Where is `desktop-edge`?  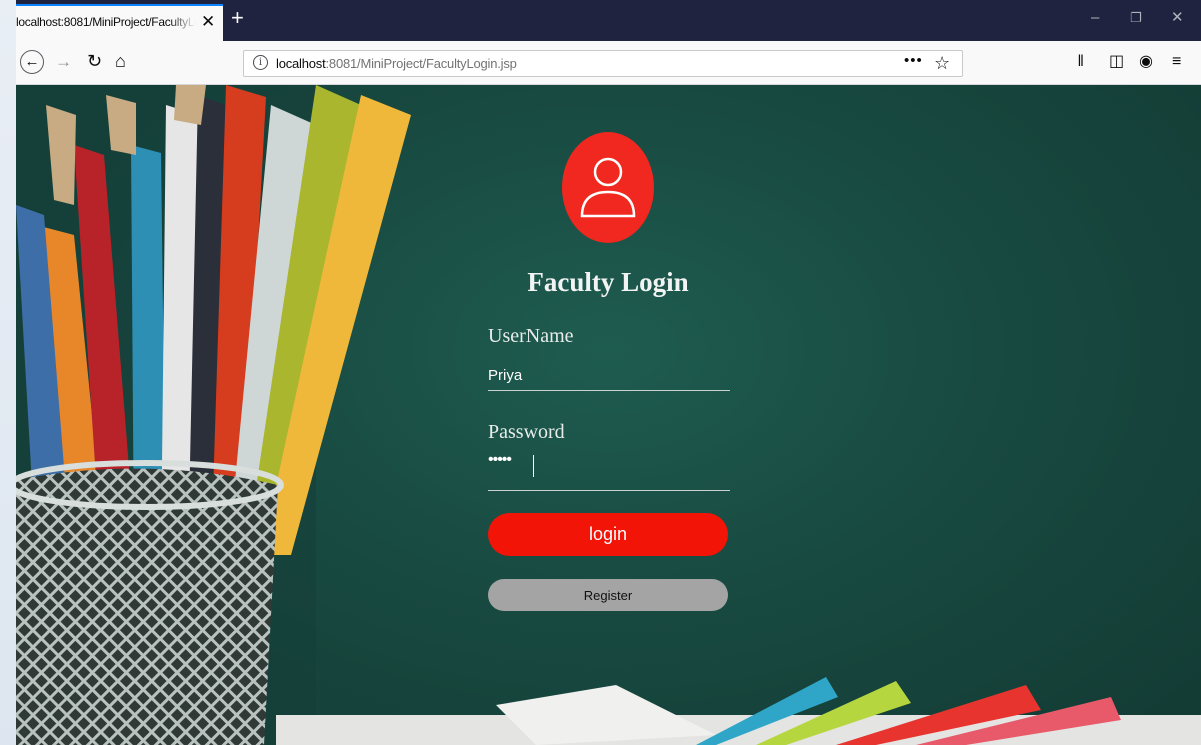 desktop-edge is located at coordinates (8, 372).